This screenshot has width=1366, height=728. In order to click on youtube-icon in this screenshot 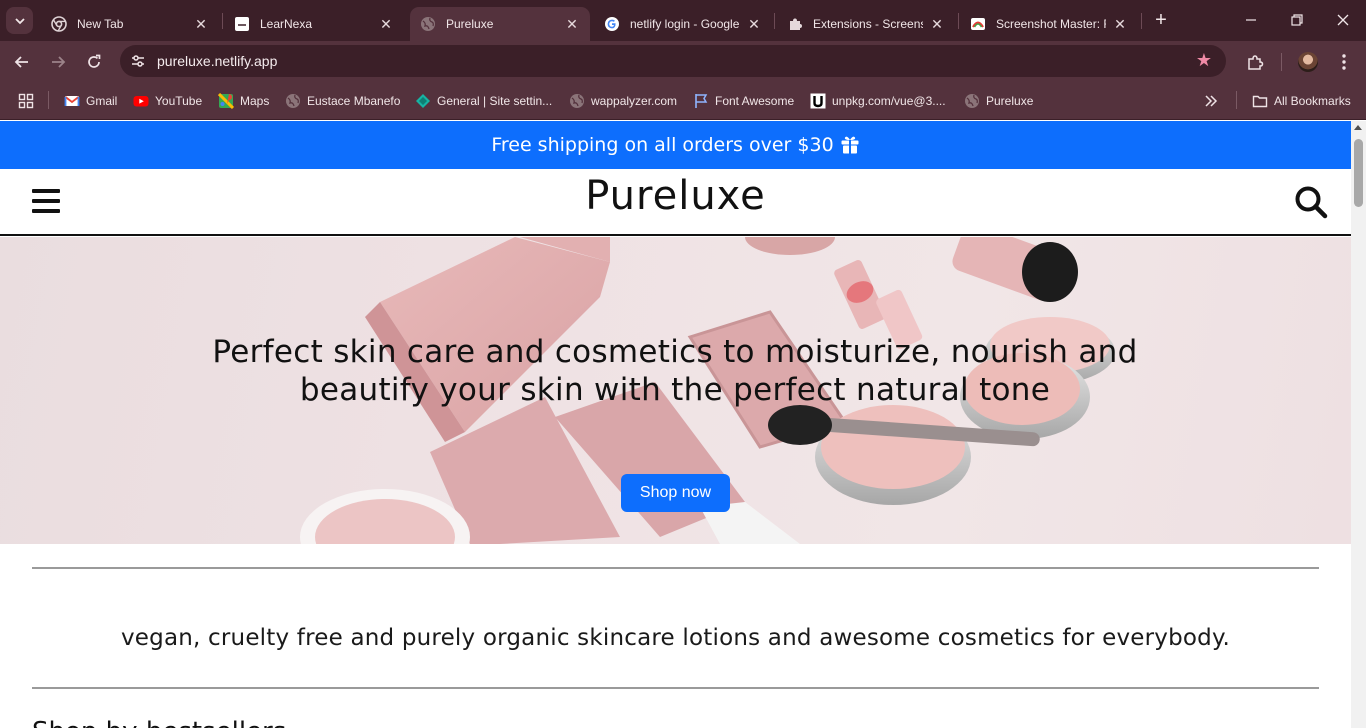, I will do `click(141, 101)`.